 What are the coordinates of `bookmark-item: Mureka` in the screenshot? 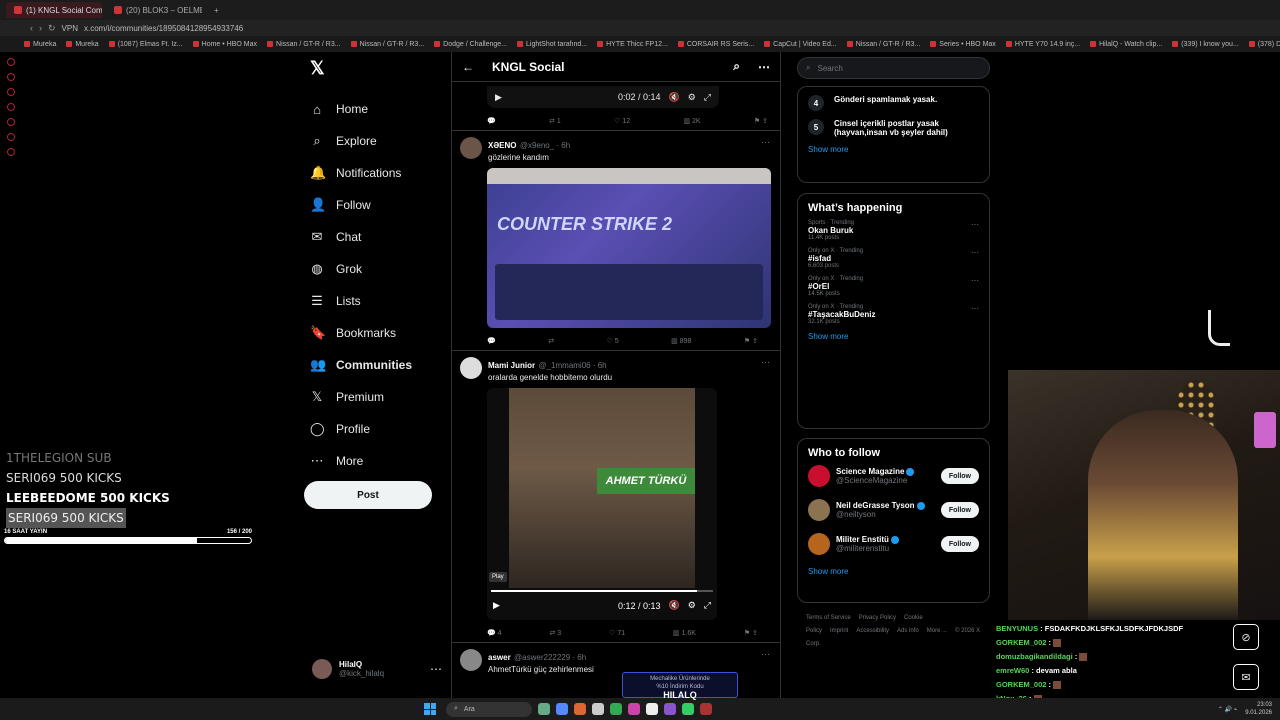 It's located at (40, 44).